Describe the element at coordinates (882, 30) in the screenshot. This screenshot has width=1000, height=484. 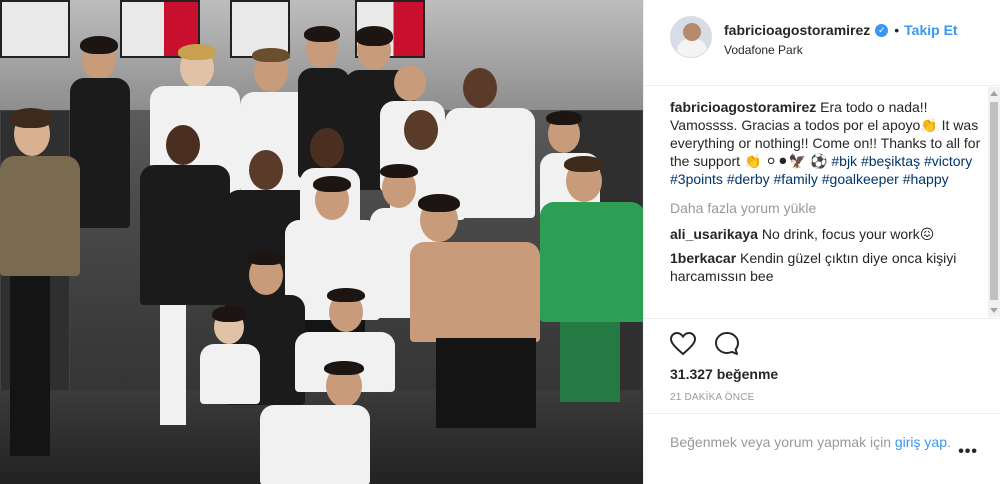
I see `verified-badge-icon: ✓` at that location.